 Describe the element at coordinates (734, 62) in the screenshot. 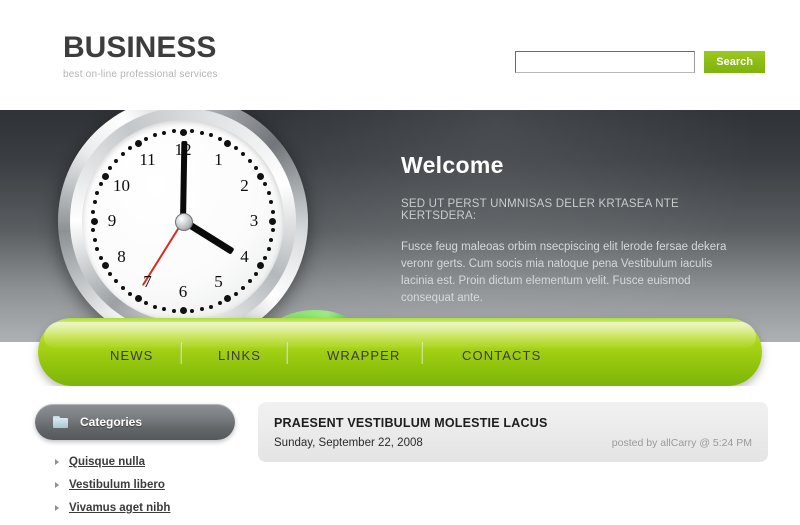

I see `search-button: Search` at that location.